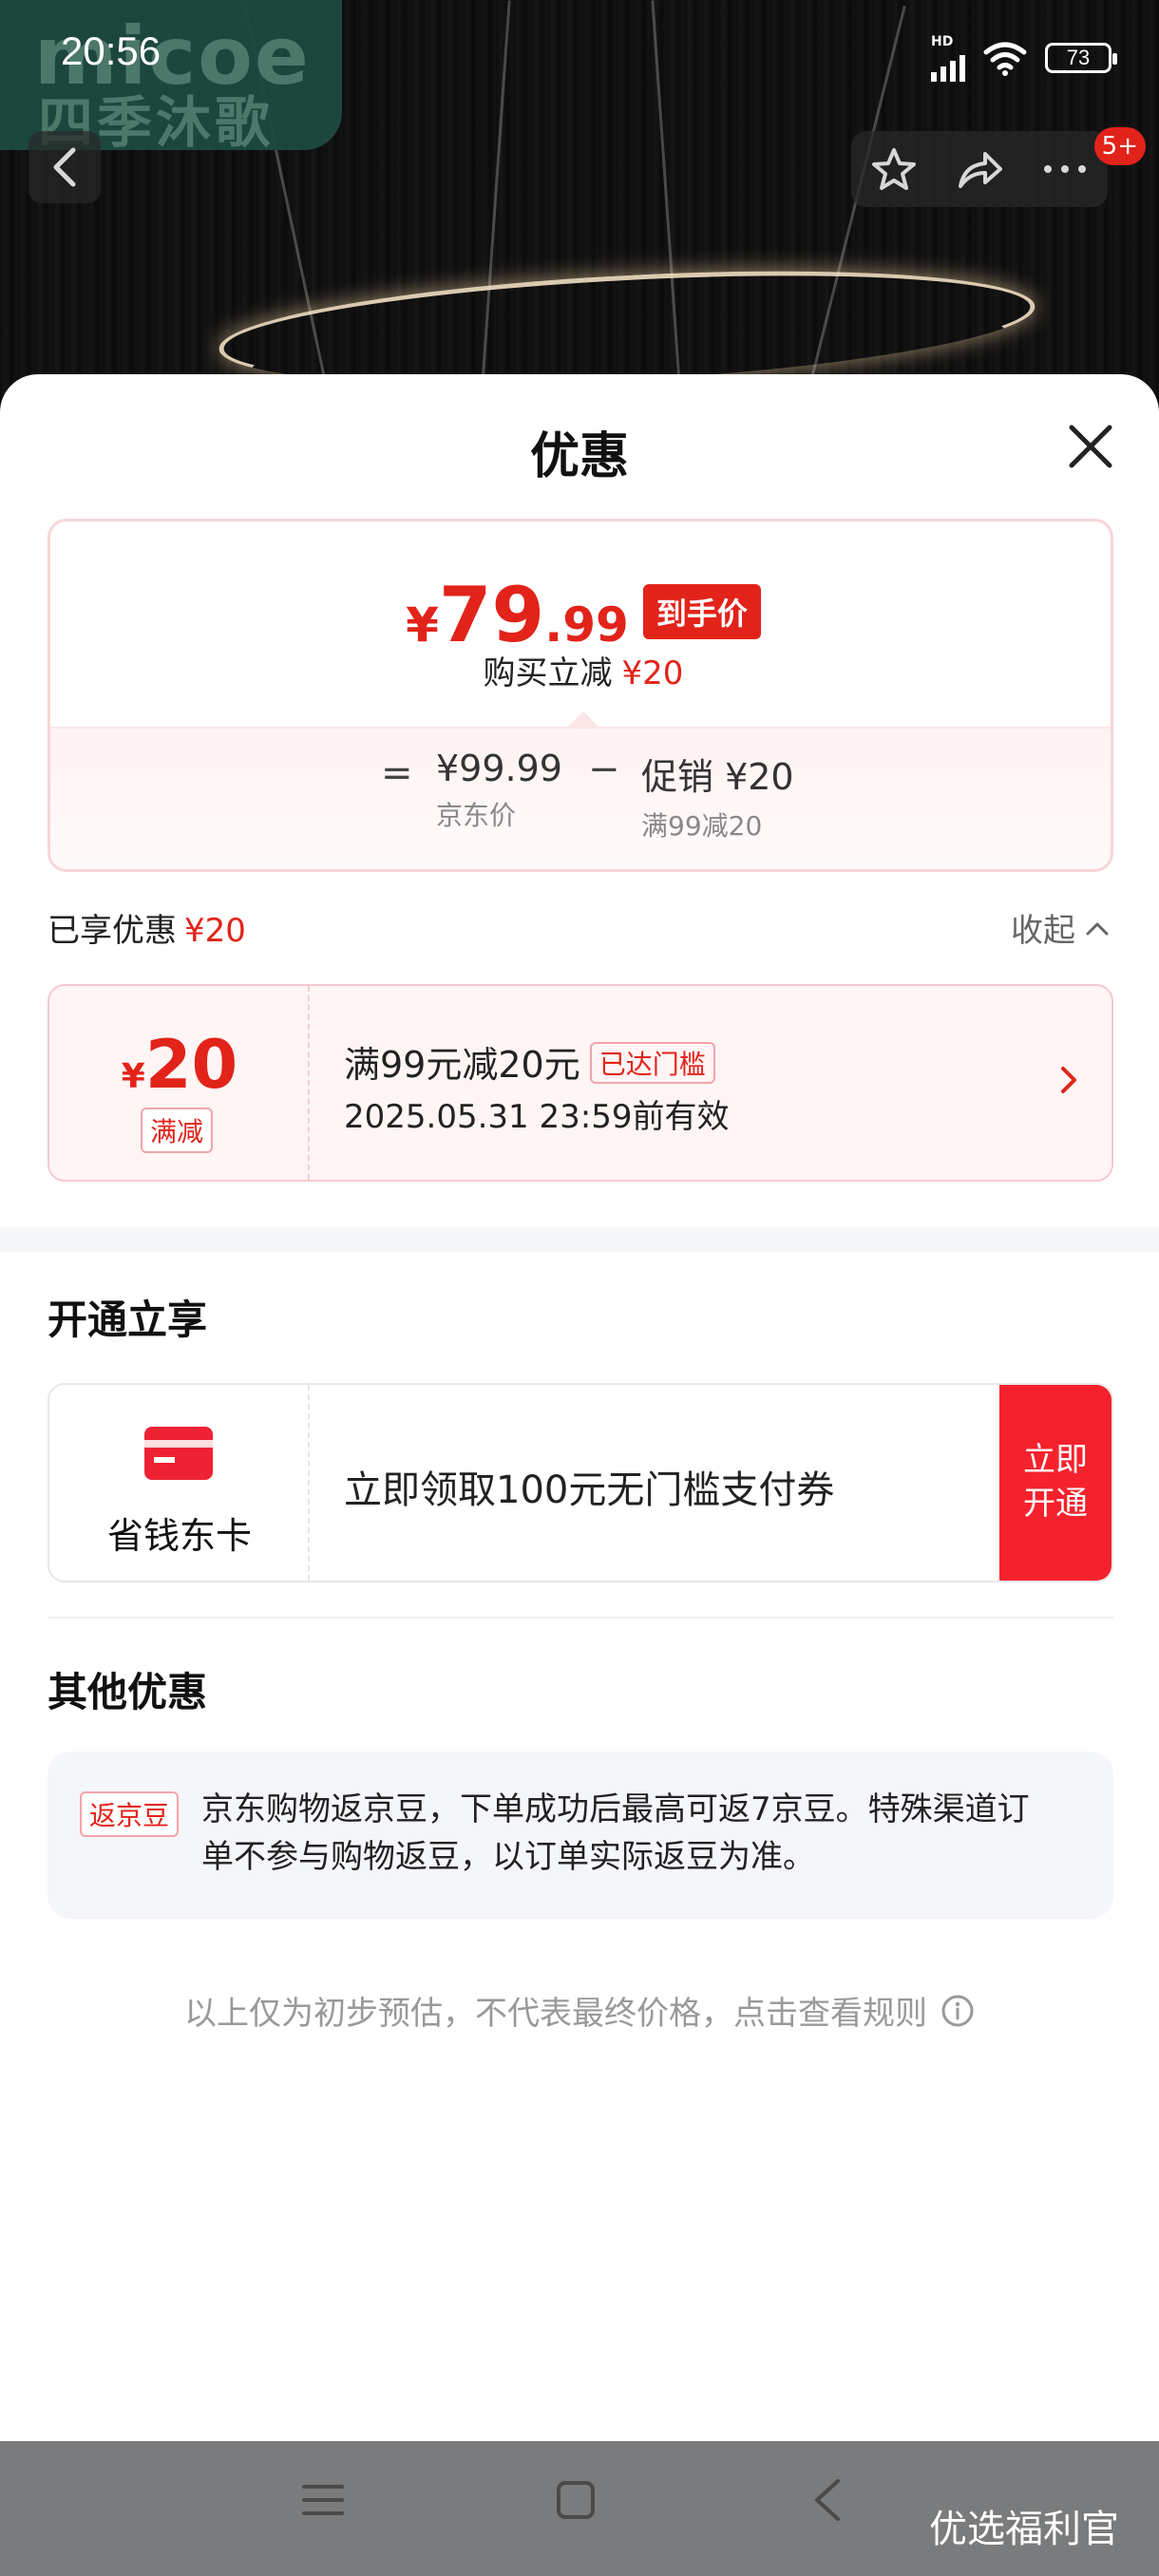  What do you see at coordinates (579, 456) in the screenshot?
I see `sheet-title: 优惠` at bounding box center [579, 456].